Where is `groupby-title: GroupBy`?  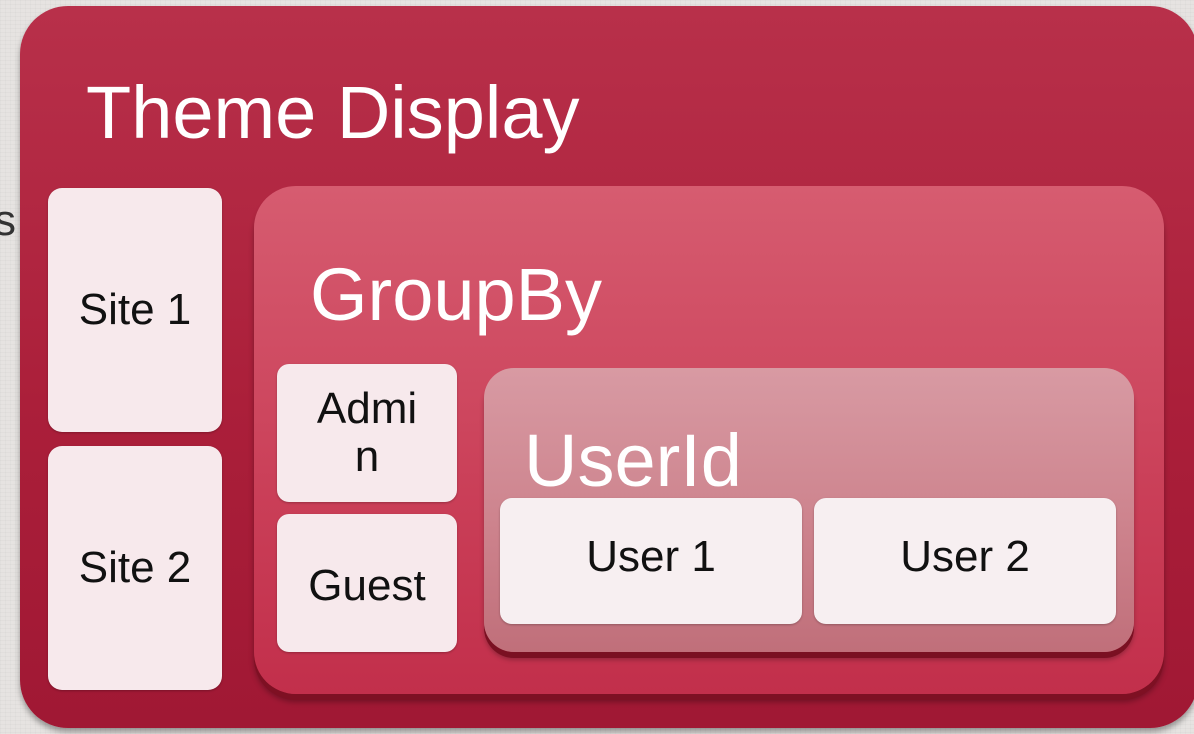
groupby-title: GroupBy is located at coordinates (456, 294).